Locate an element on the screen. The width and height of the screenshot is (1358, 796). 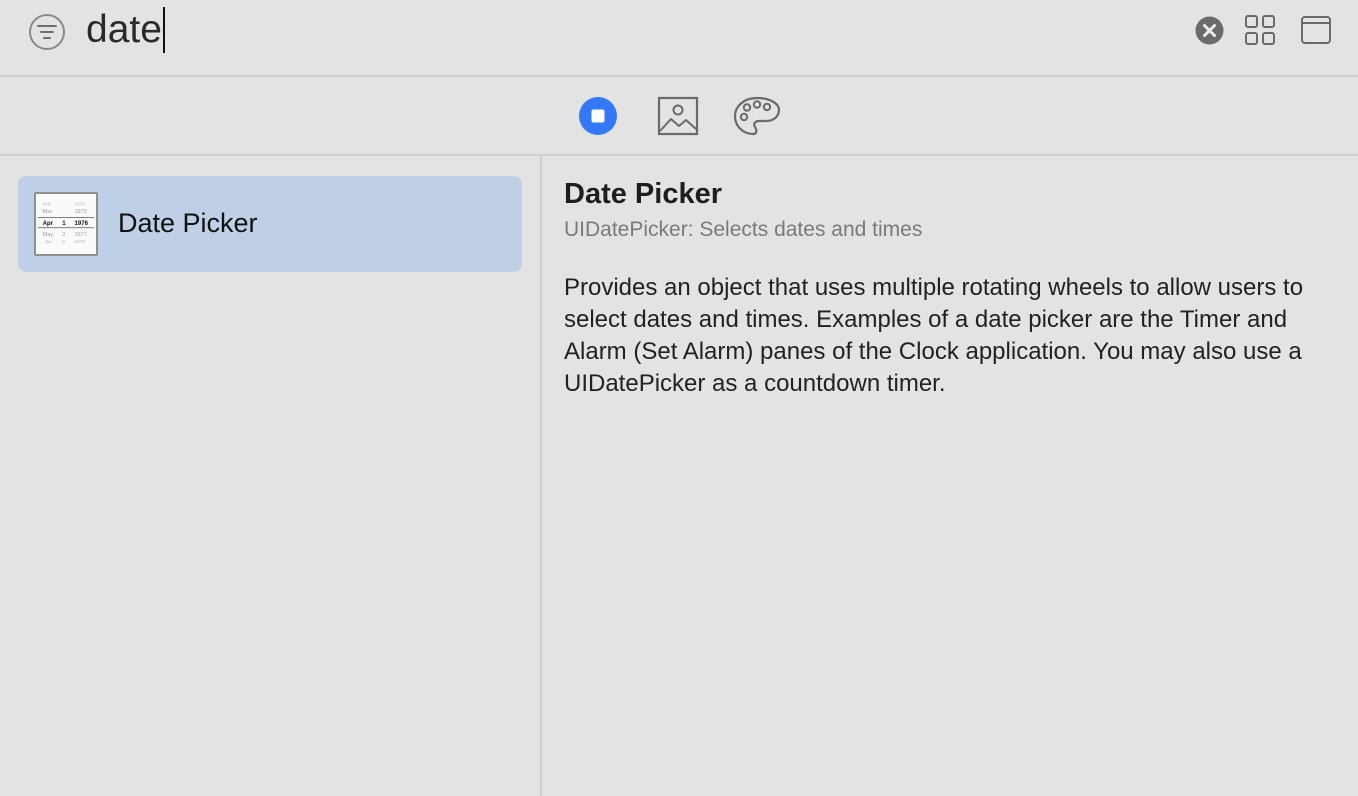
media-icon is located at coordinates (678, 116).